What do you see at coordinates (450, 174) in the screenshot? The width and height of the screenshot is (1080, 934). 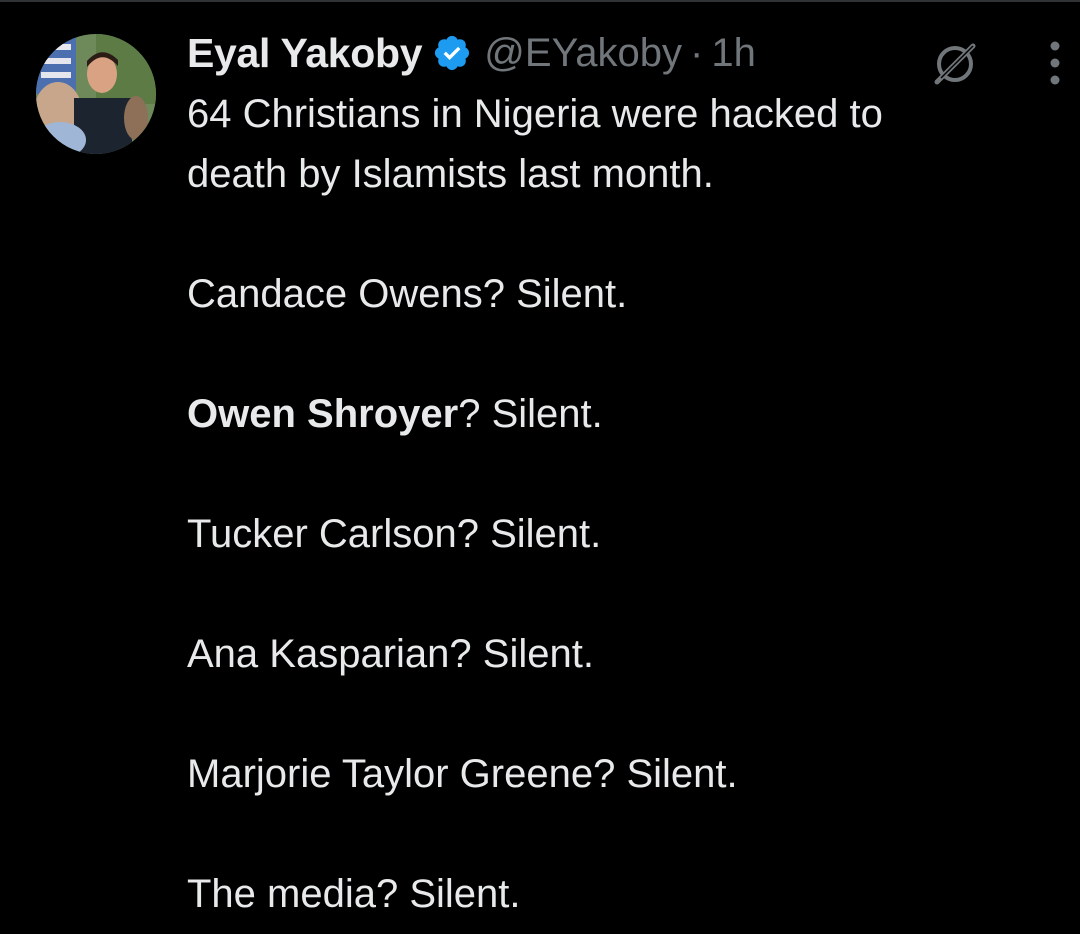 I see `tweet-line: death by Islamists last month.` at bounding box center [450, 174].